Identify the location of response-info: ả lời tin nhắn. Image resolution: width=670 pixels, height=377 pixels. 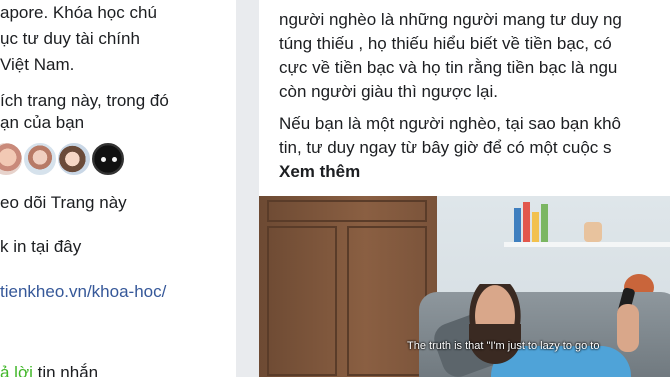
(49, 369).